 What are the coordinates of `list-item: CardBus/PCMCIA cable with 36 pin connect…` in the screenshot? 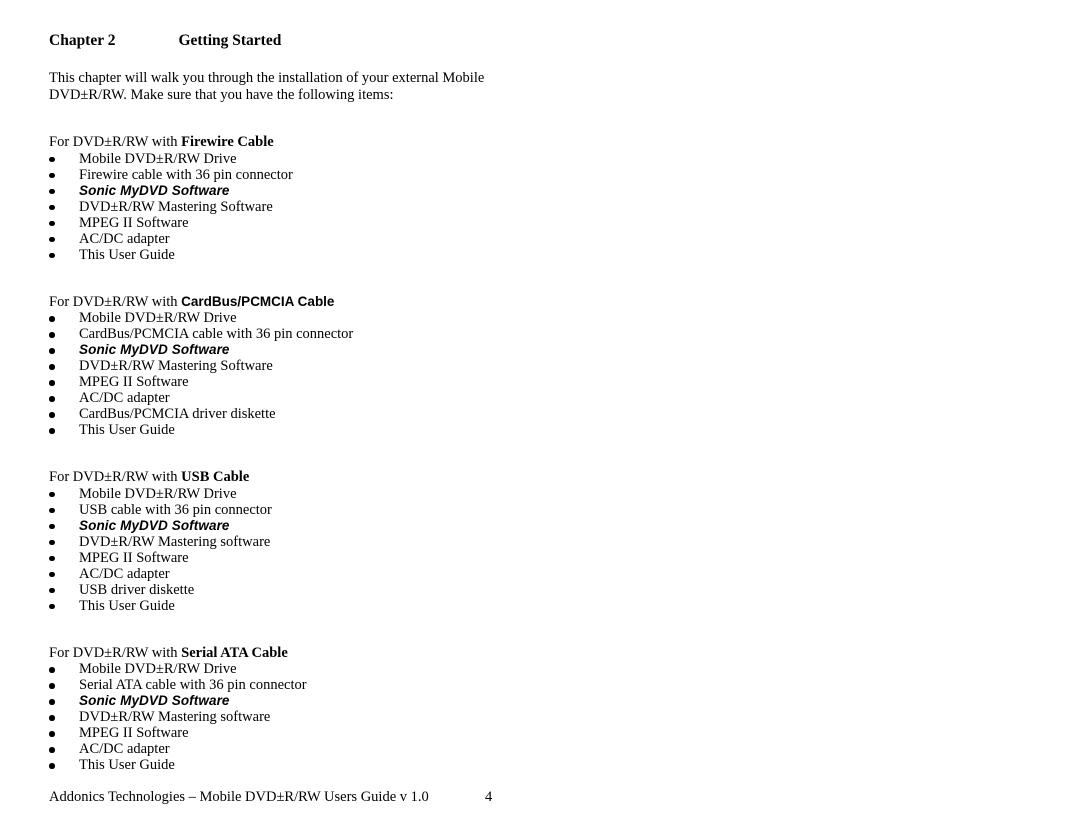 It's located at (329, 334).